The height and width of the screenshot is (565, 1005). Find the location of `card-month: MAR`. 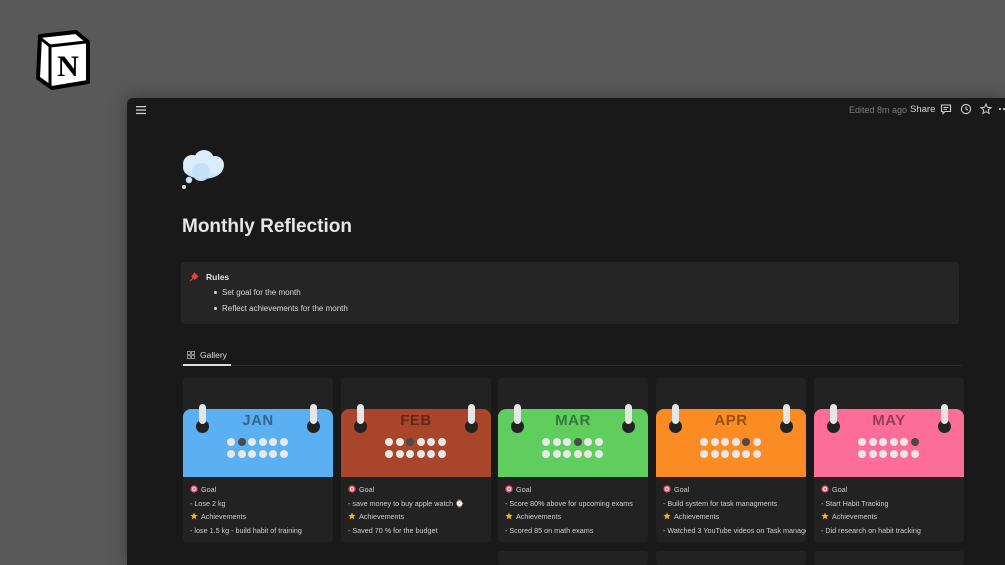

card-month: MAR is located at coordinates (573, 420).